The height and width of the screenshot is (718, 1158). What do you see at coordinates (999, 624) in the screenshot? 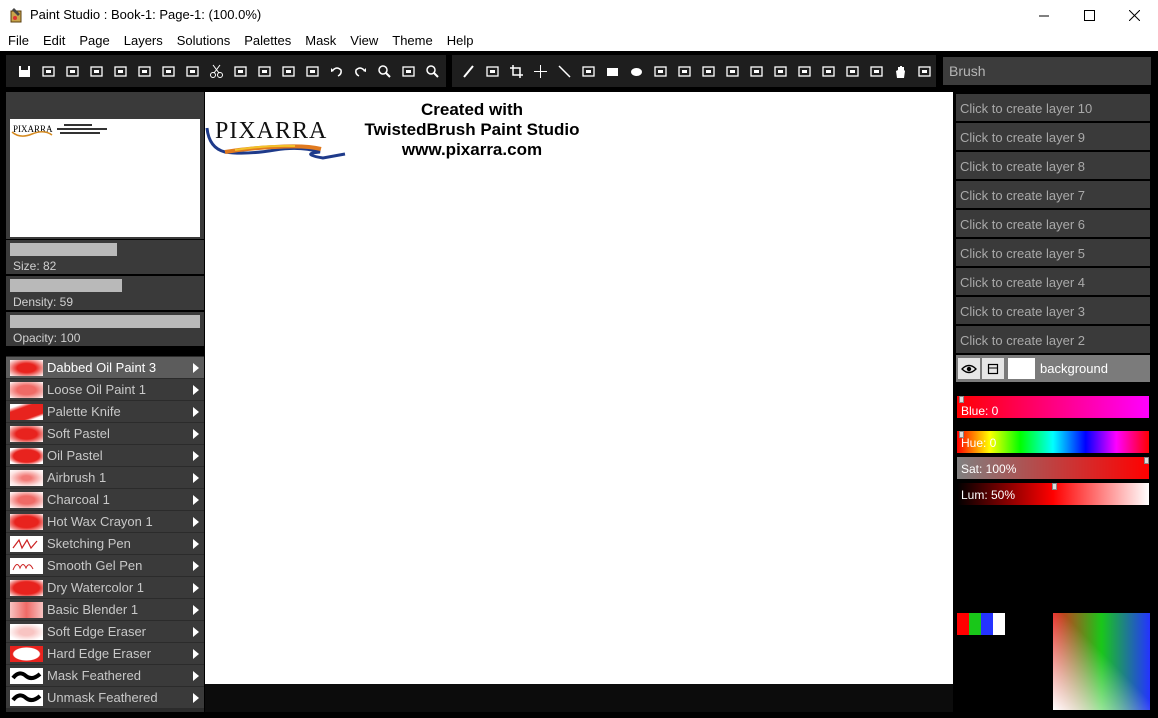
I see `swatch-white` at bounding box center [999, 624].